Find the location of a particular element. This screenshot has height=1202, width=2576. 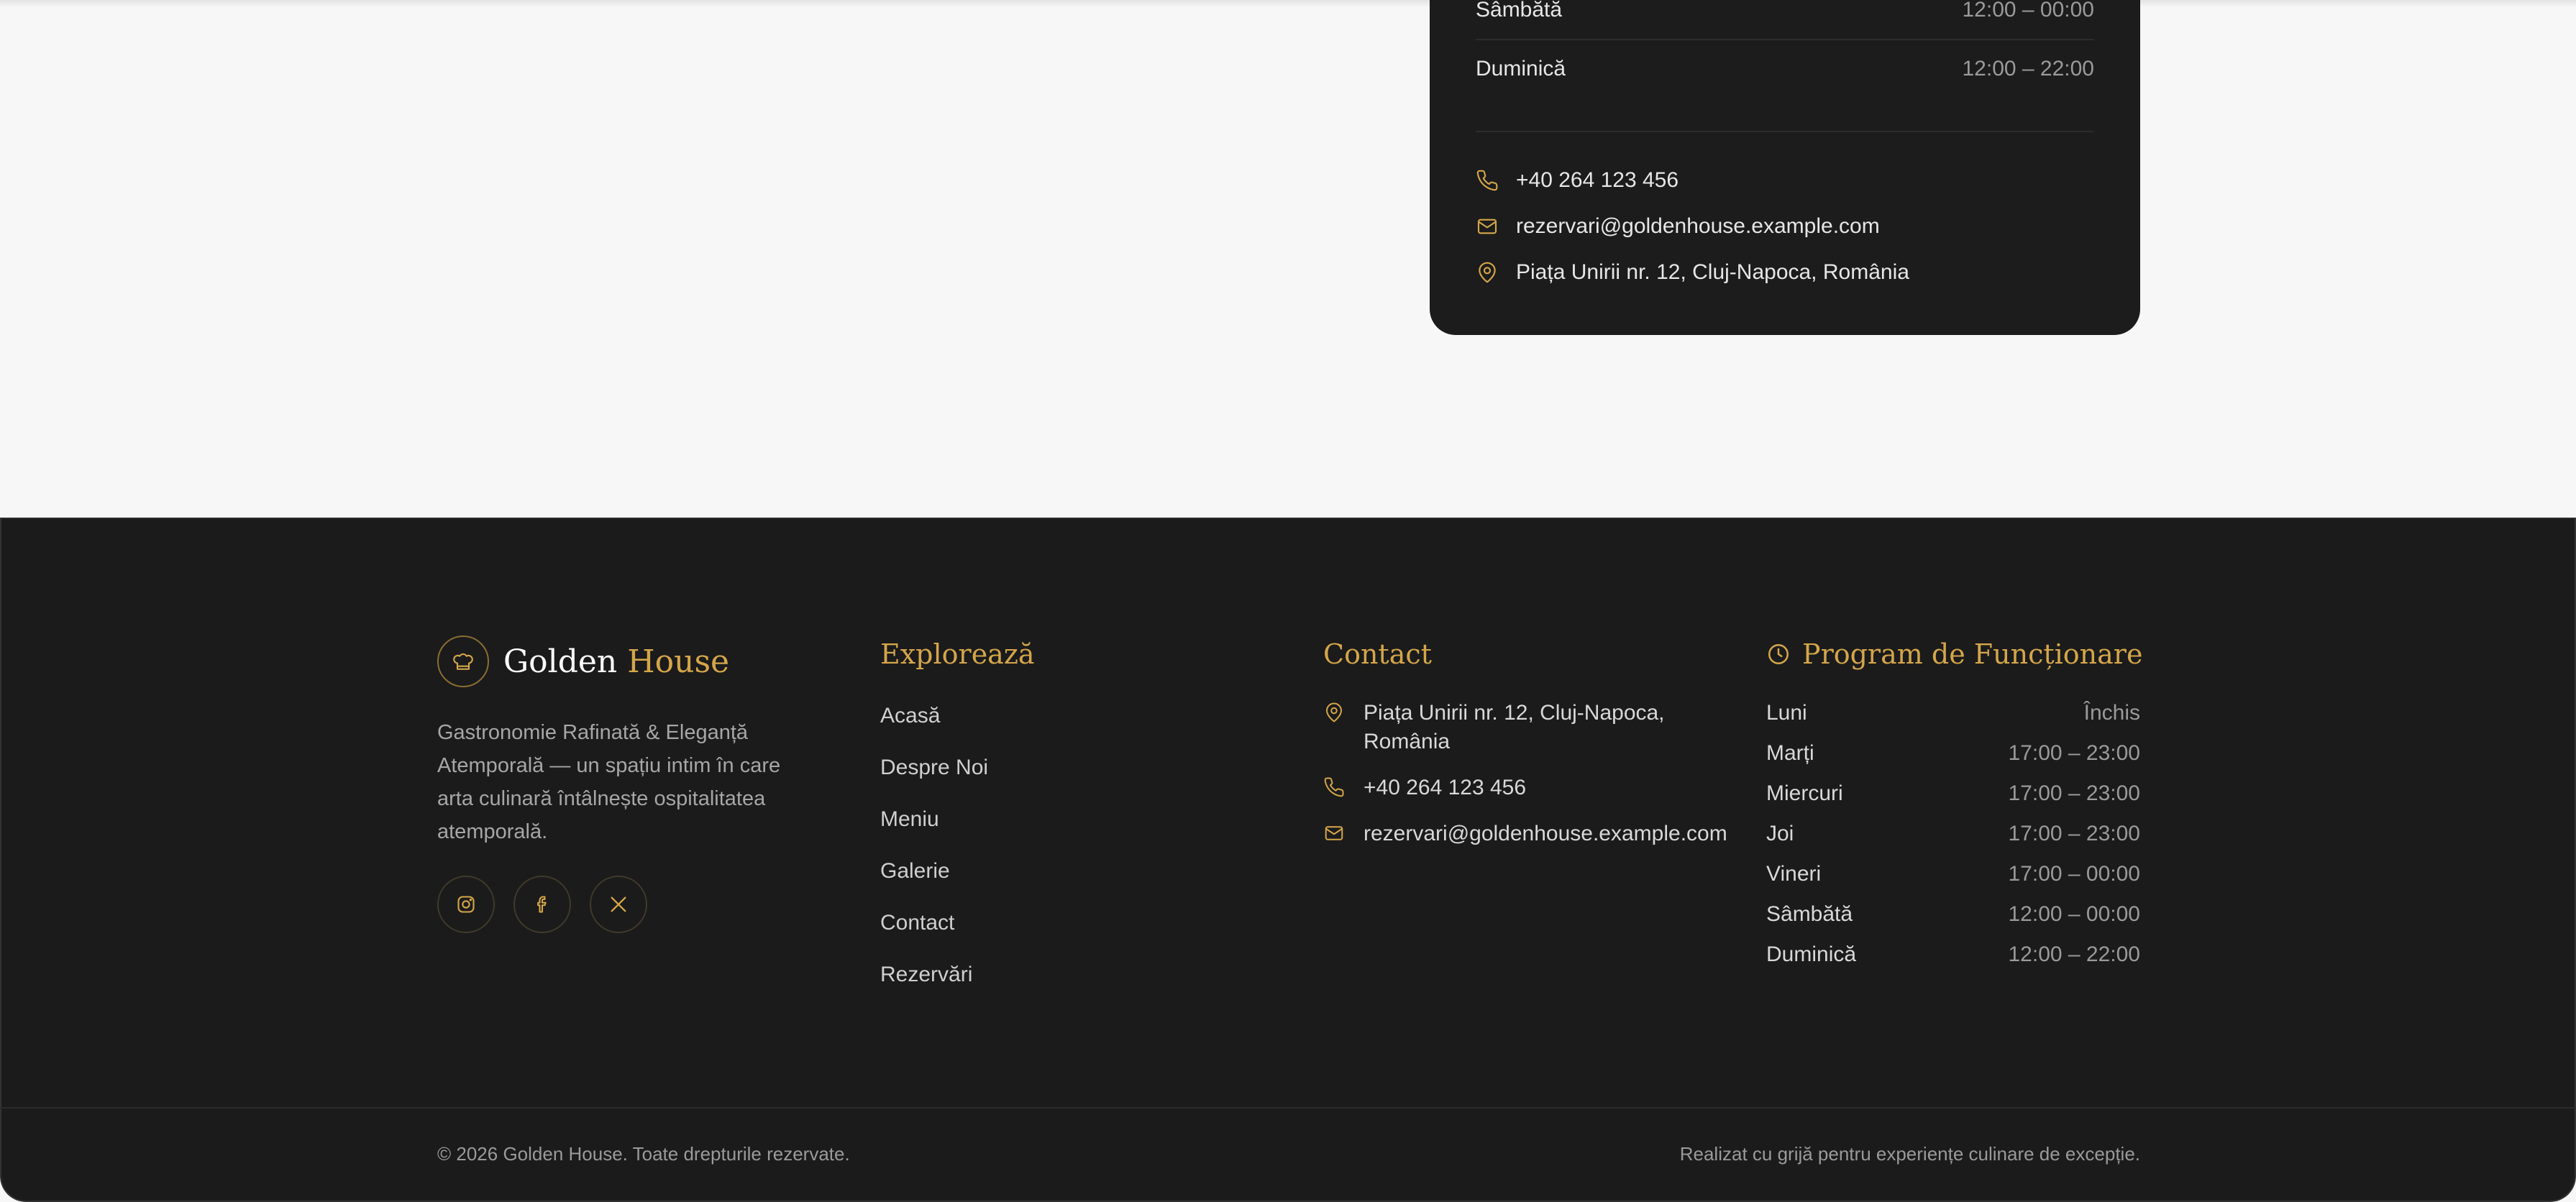

hours-time: 17:00 – 00:00 is located at coordinates (2074, 874).